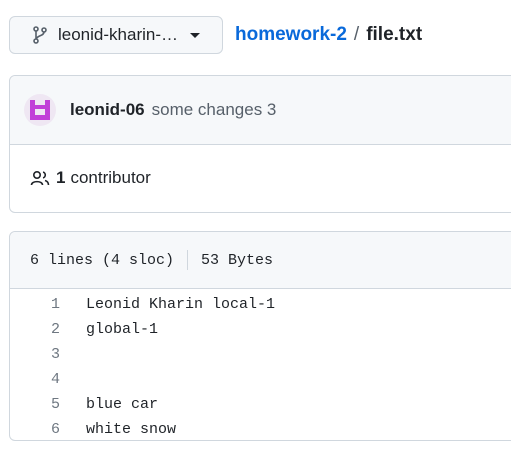 The height and width of the screenshot is (470, 511). I want to click on code-line: 6 white snow, so click(260, 429).